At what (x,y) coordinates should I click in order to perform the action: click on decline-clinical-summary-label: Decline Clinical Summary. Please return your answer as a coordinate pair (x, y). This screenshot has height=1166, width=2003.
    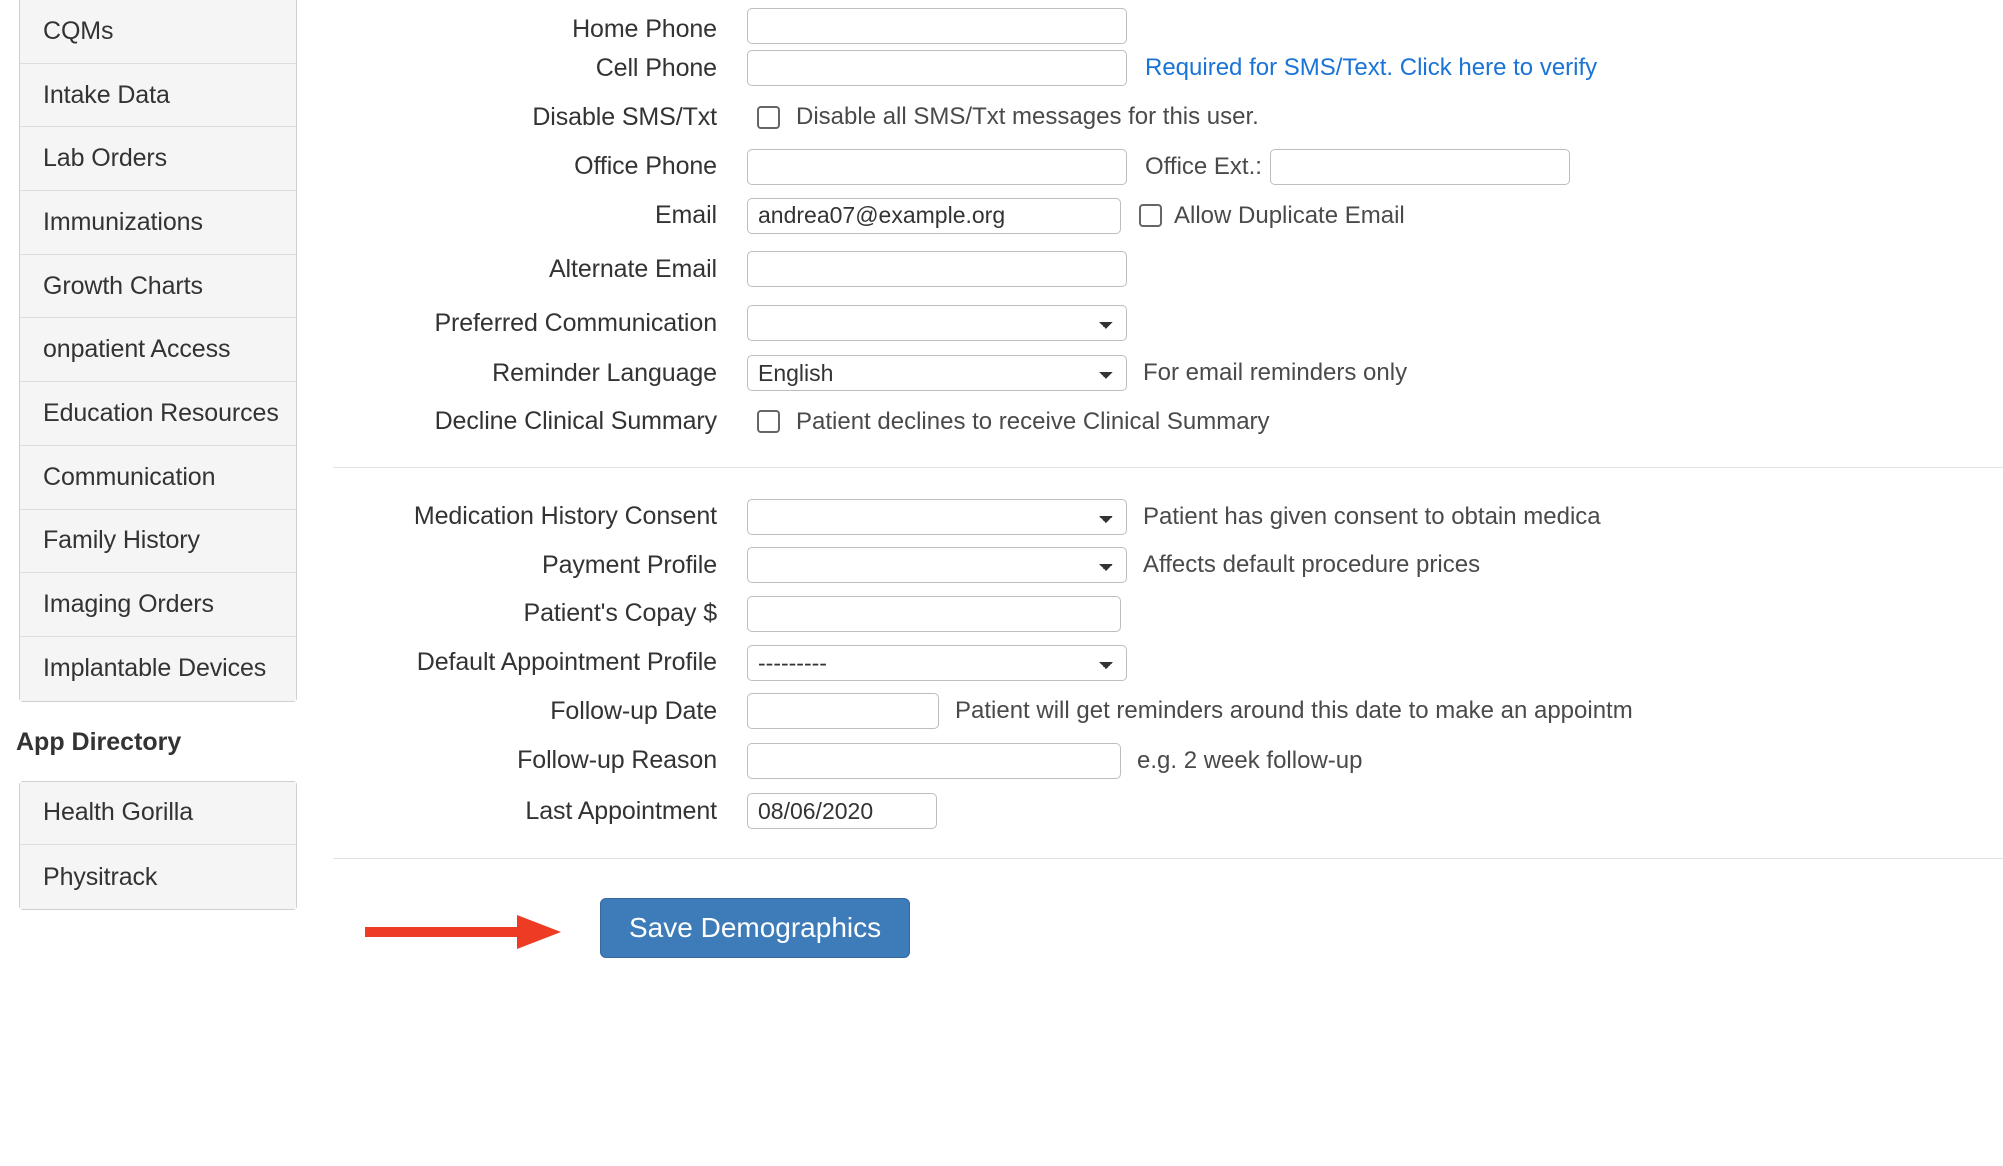
    Looking at the image, I should click on (576, 421).